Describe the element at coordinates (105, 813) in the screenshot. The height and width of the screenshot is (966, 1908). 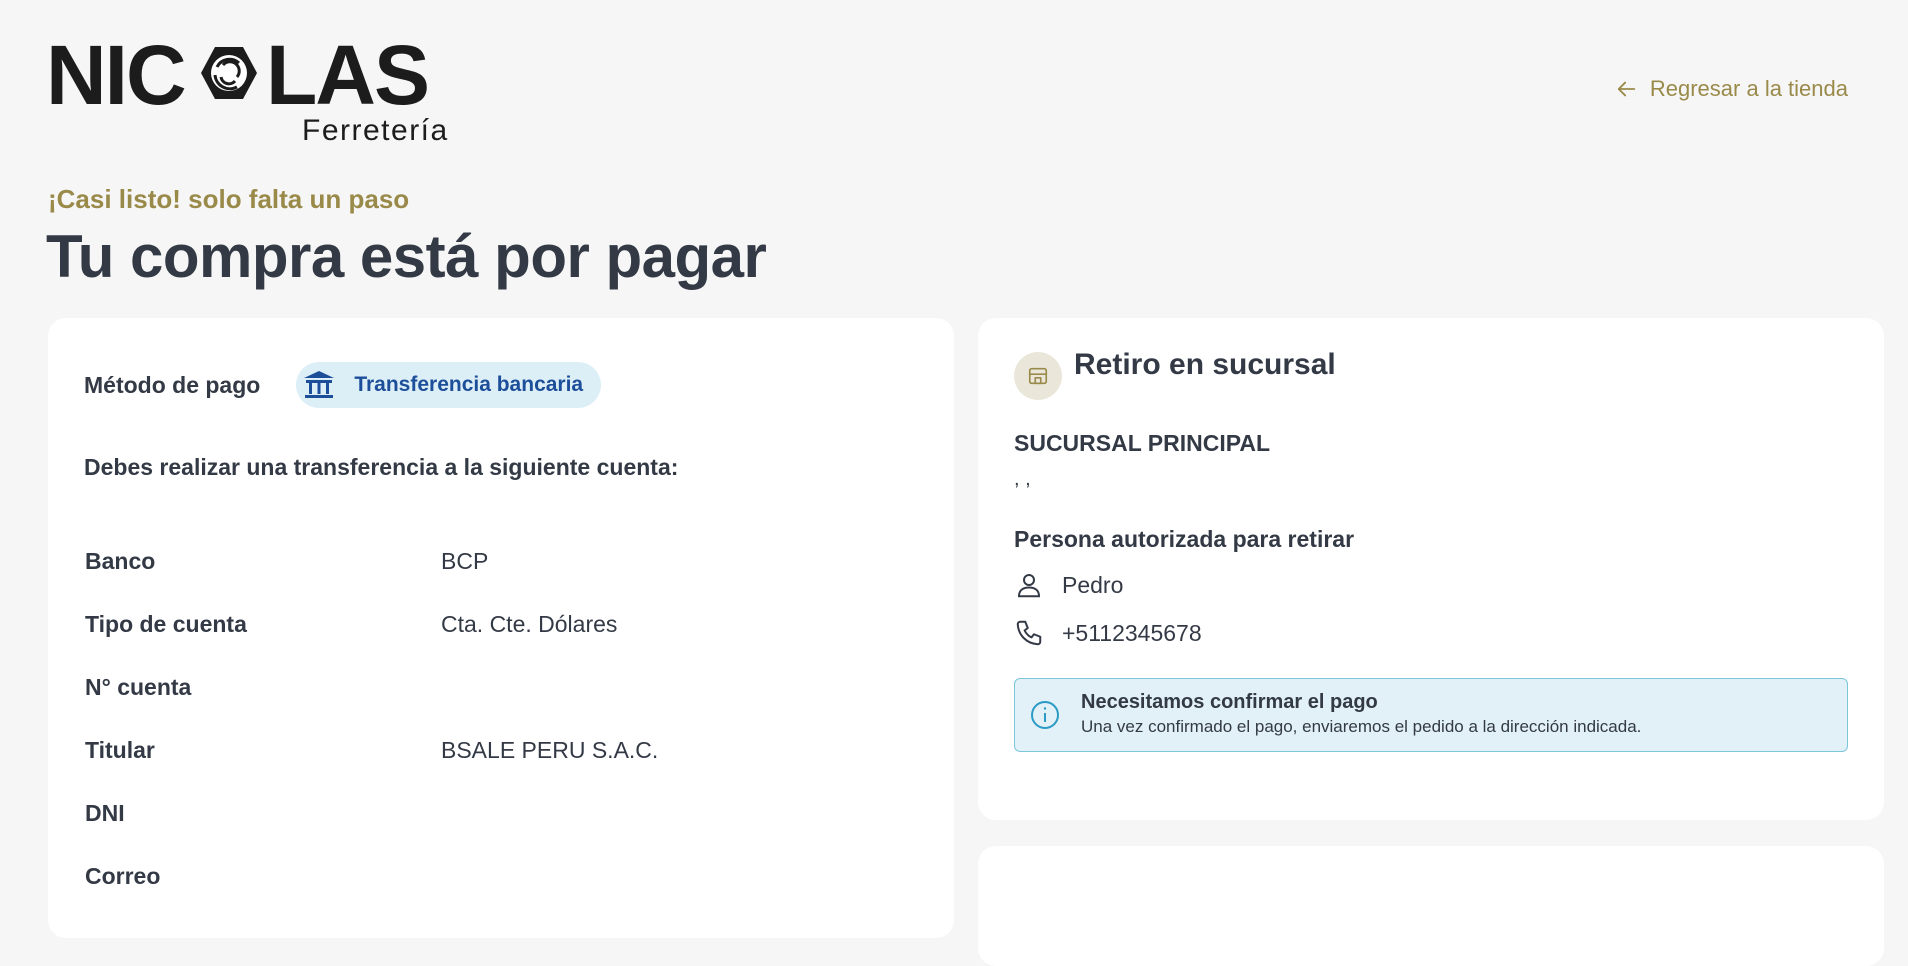
I see `bank-key: DNI` at that location.